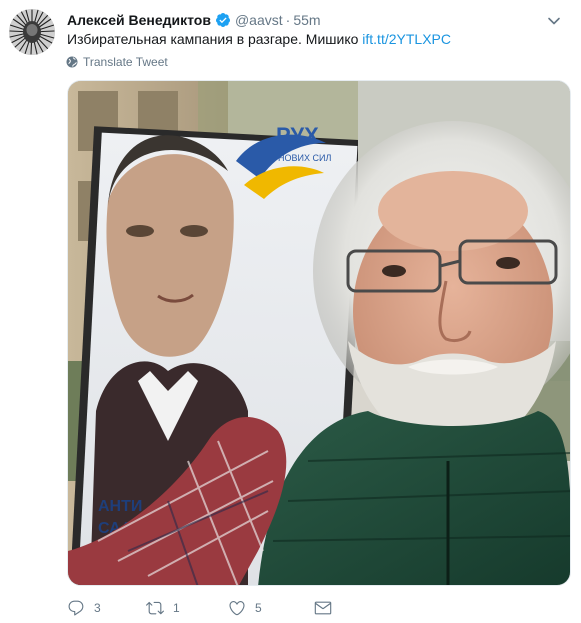  What do you see at coordinates (259, 20) in the screenshot?
I see `author-handle: @aavst` at bounding box center [259, 20].